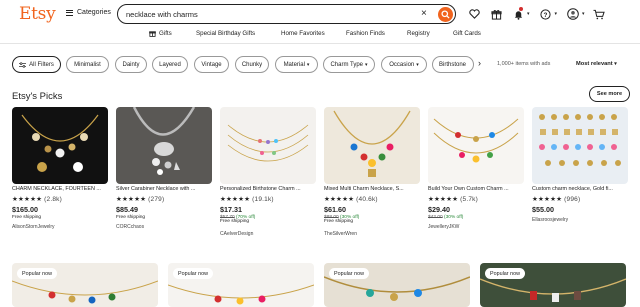 This screenshot has width=640, height=307. I want to click on shop-name: TheSilverWren, so click(340, 234).